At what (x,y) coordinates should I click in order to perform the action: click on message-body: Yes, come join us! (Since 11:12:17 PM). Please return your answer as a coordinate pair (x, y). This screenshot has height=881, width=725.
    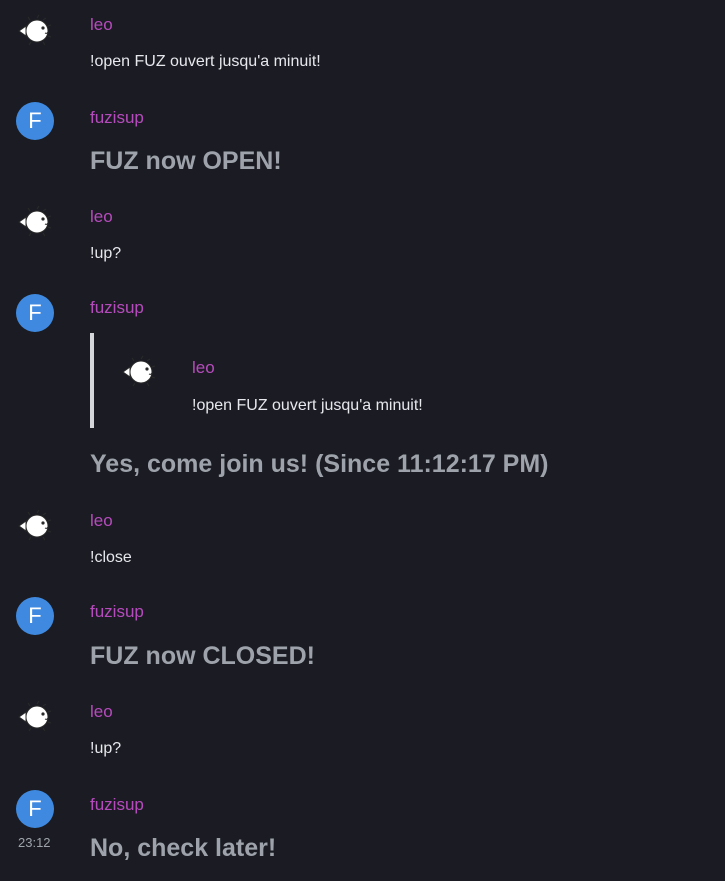
    Looking at the image, I should click on (319, 464).